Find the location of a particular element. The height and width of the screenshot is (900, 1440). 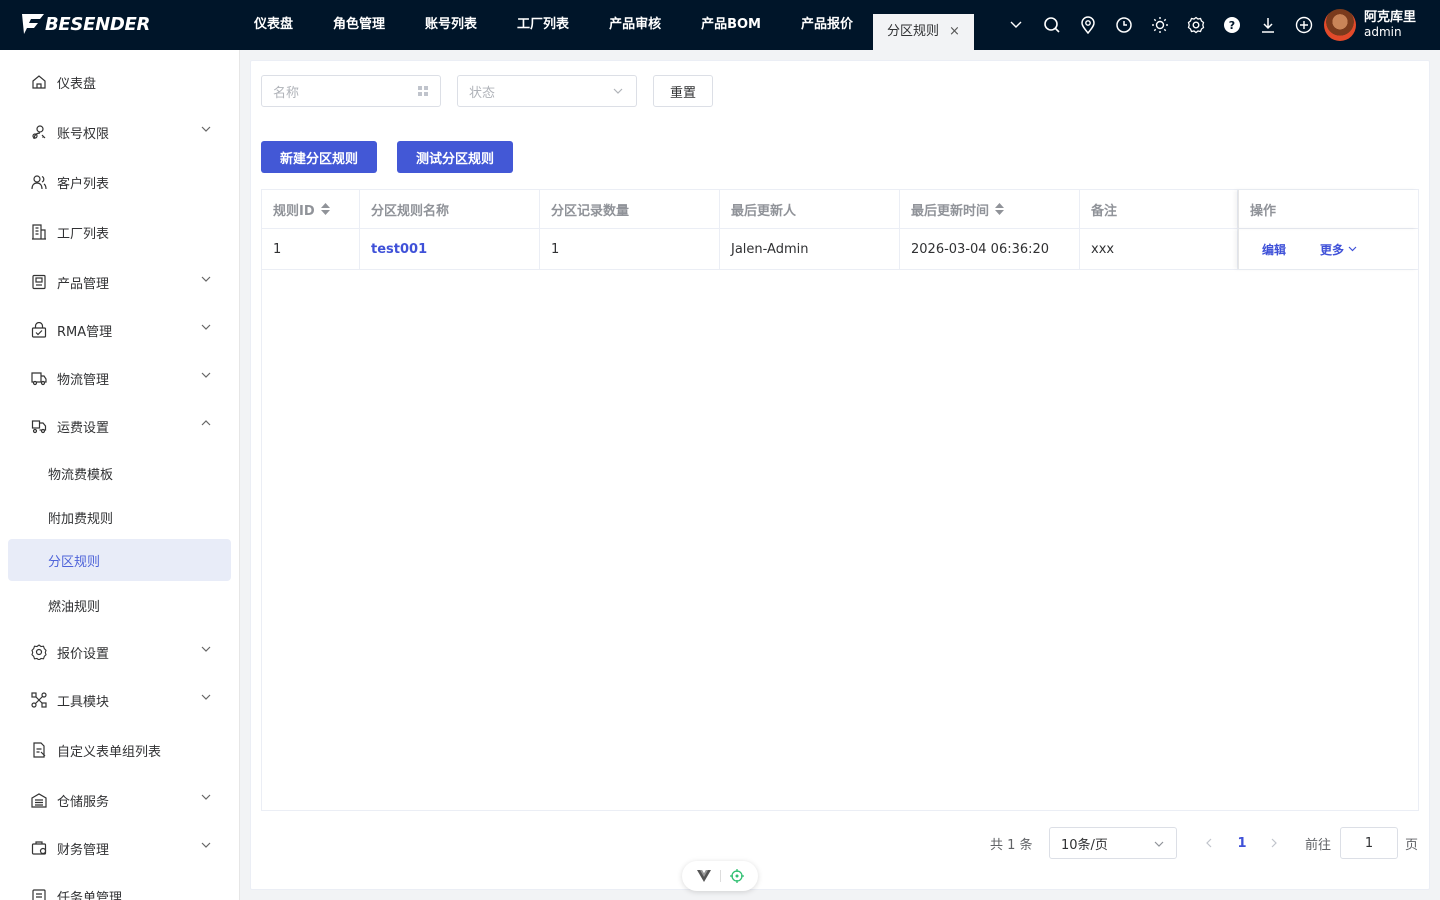

help-icon: ? is located at coordinates (1232, 25).